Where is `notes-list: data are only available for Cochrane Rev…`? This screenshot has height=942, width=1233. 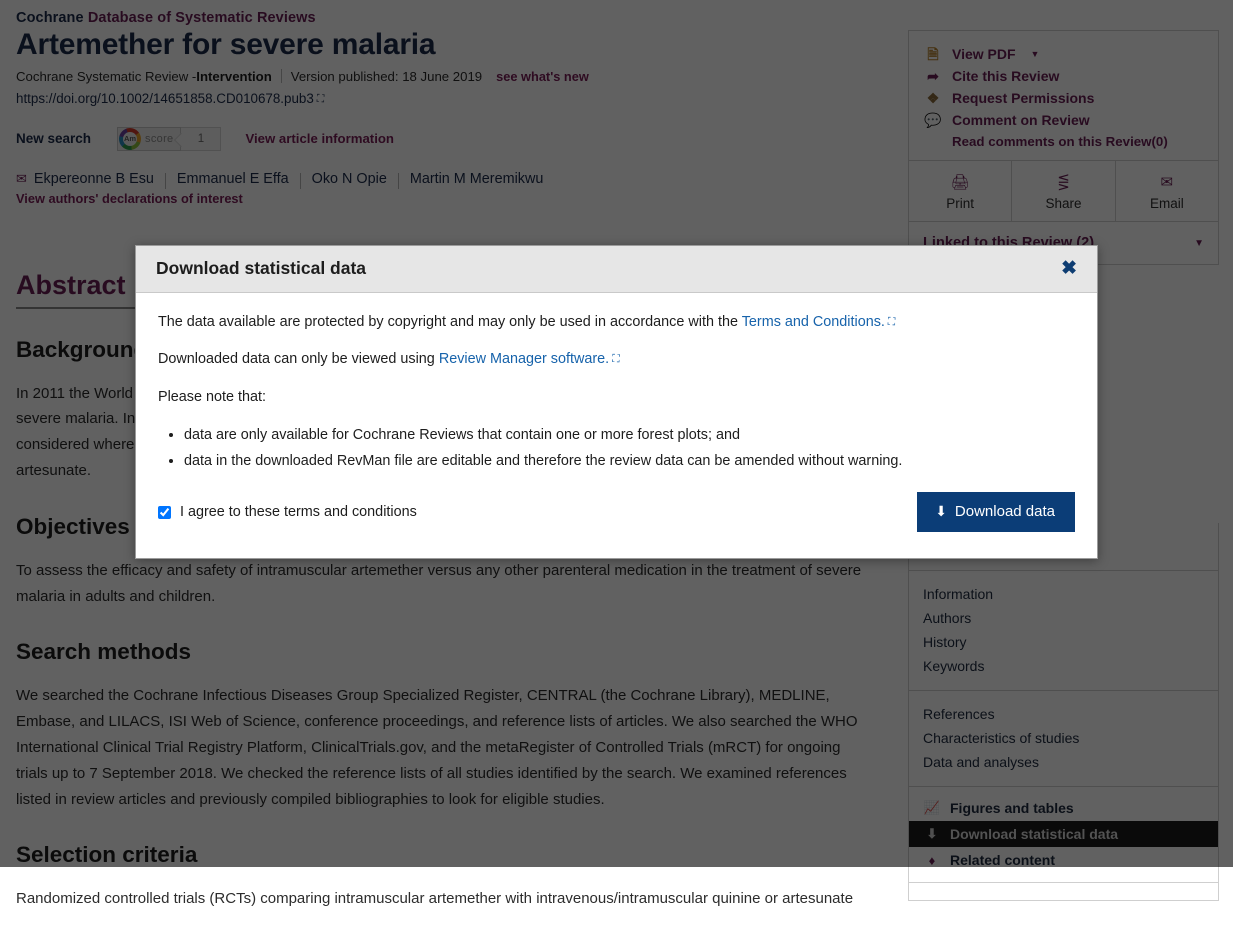
notes-list: data are only available for Cochrane Rev… is located at coordinates (616, 448).